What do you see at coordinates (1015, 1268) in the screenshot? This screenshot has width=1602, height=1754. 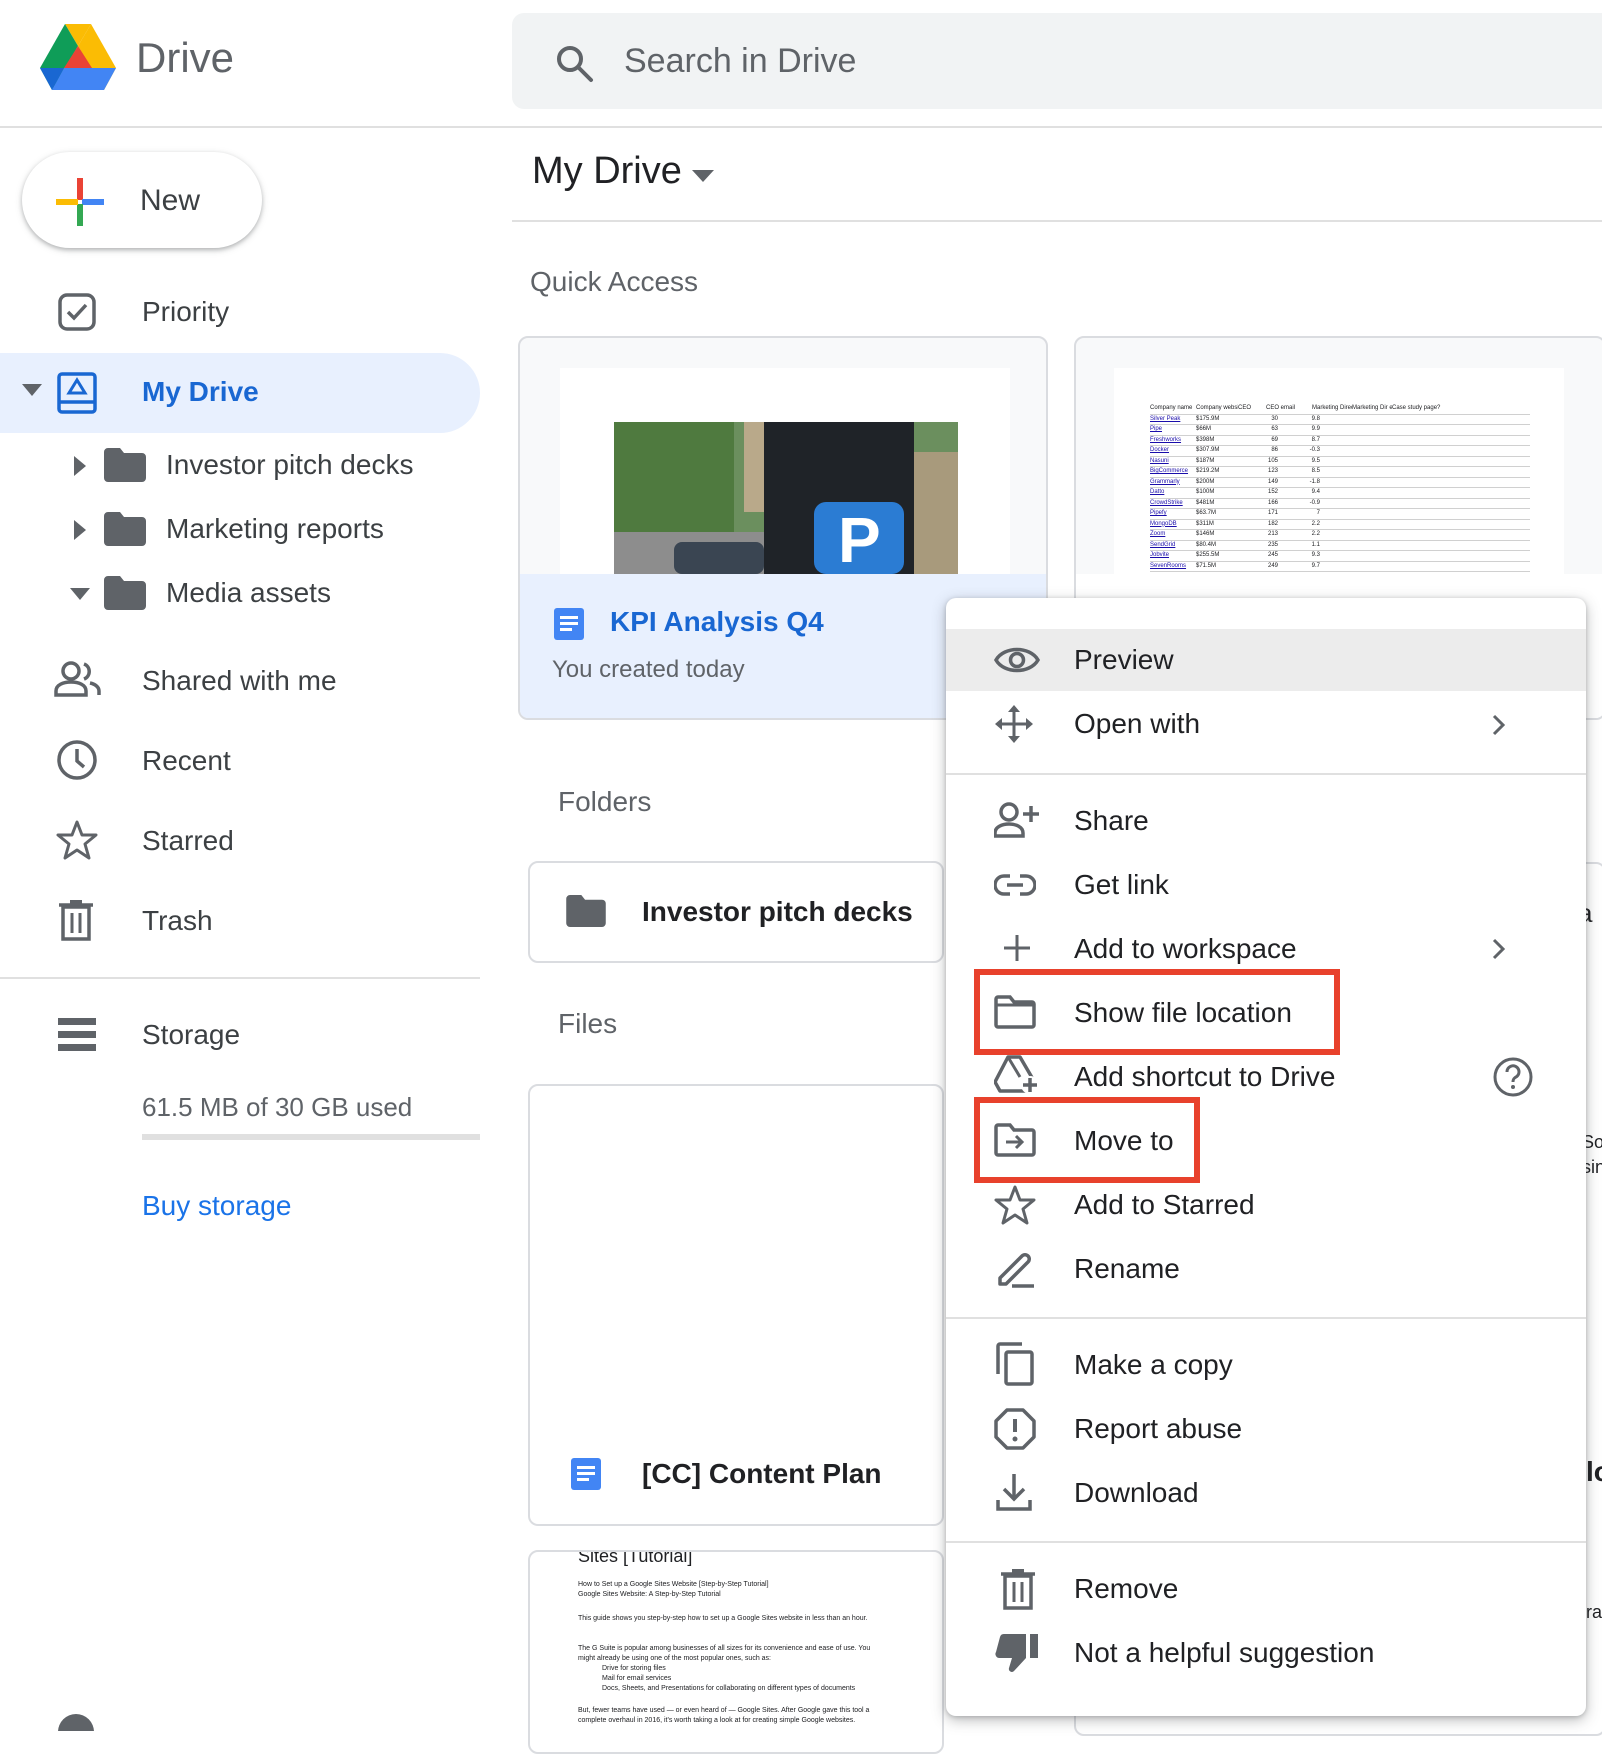 I see `pencil-icon` at bounding box center [1015, 1268].